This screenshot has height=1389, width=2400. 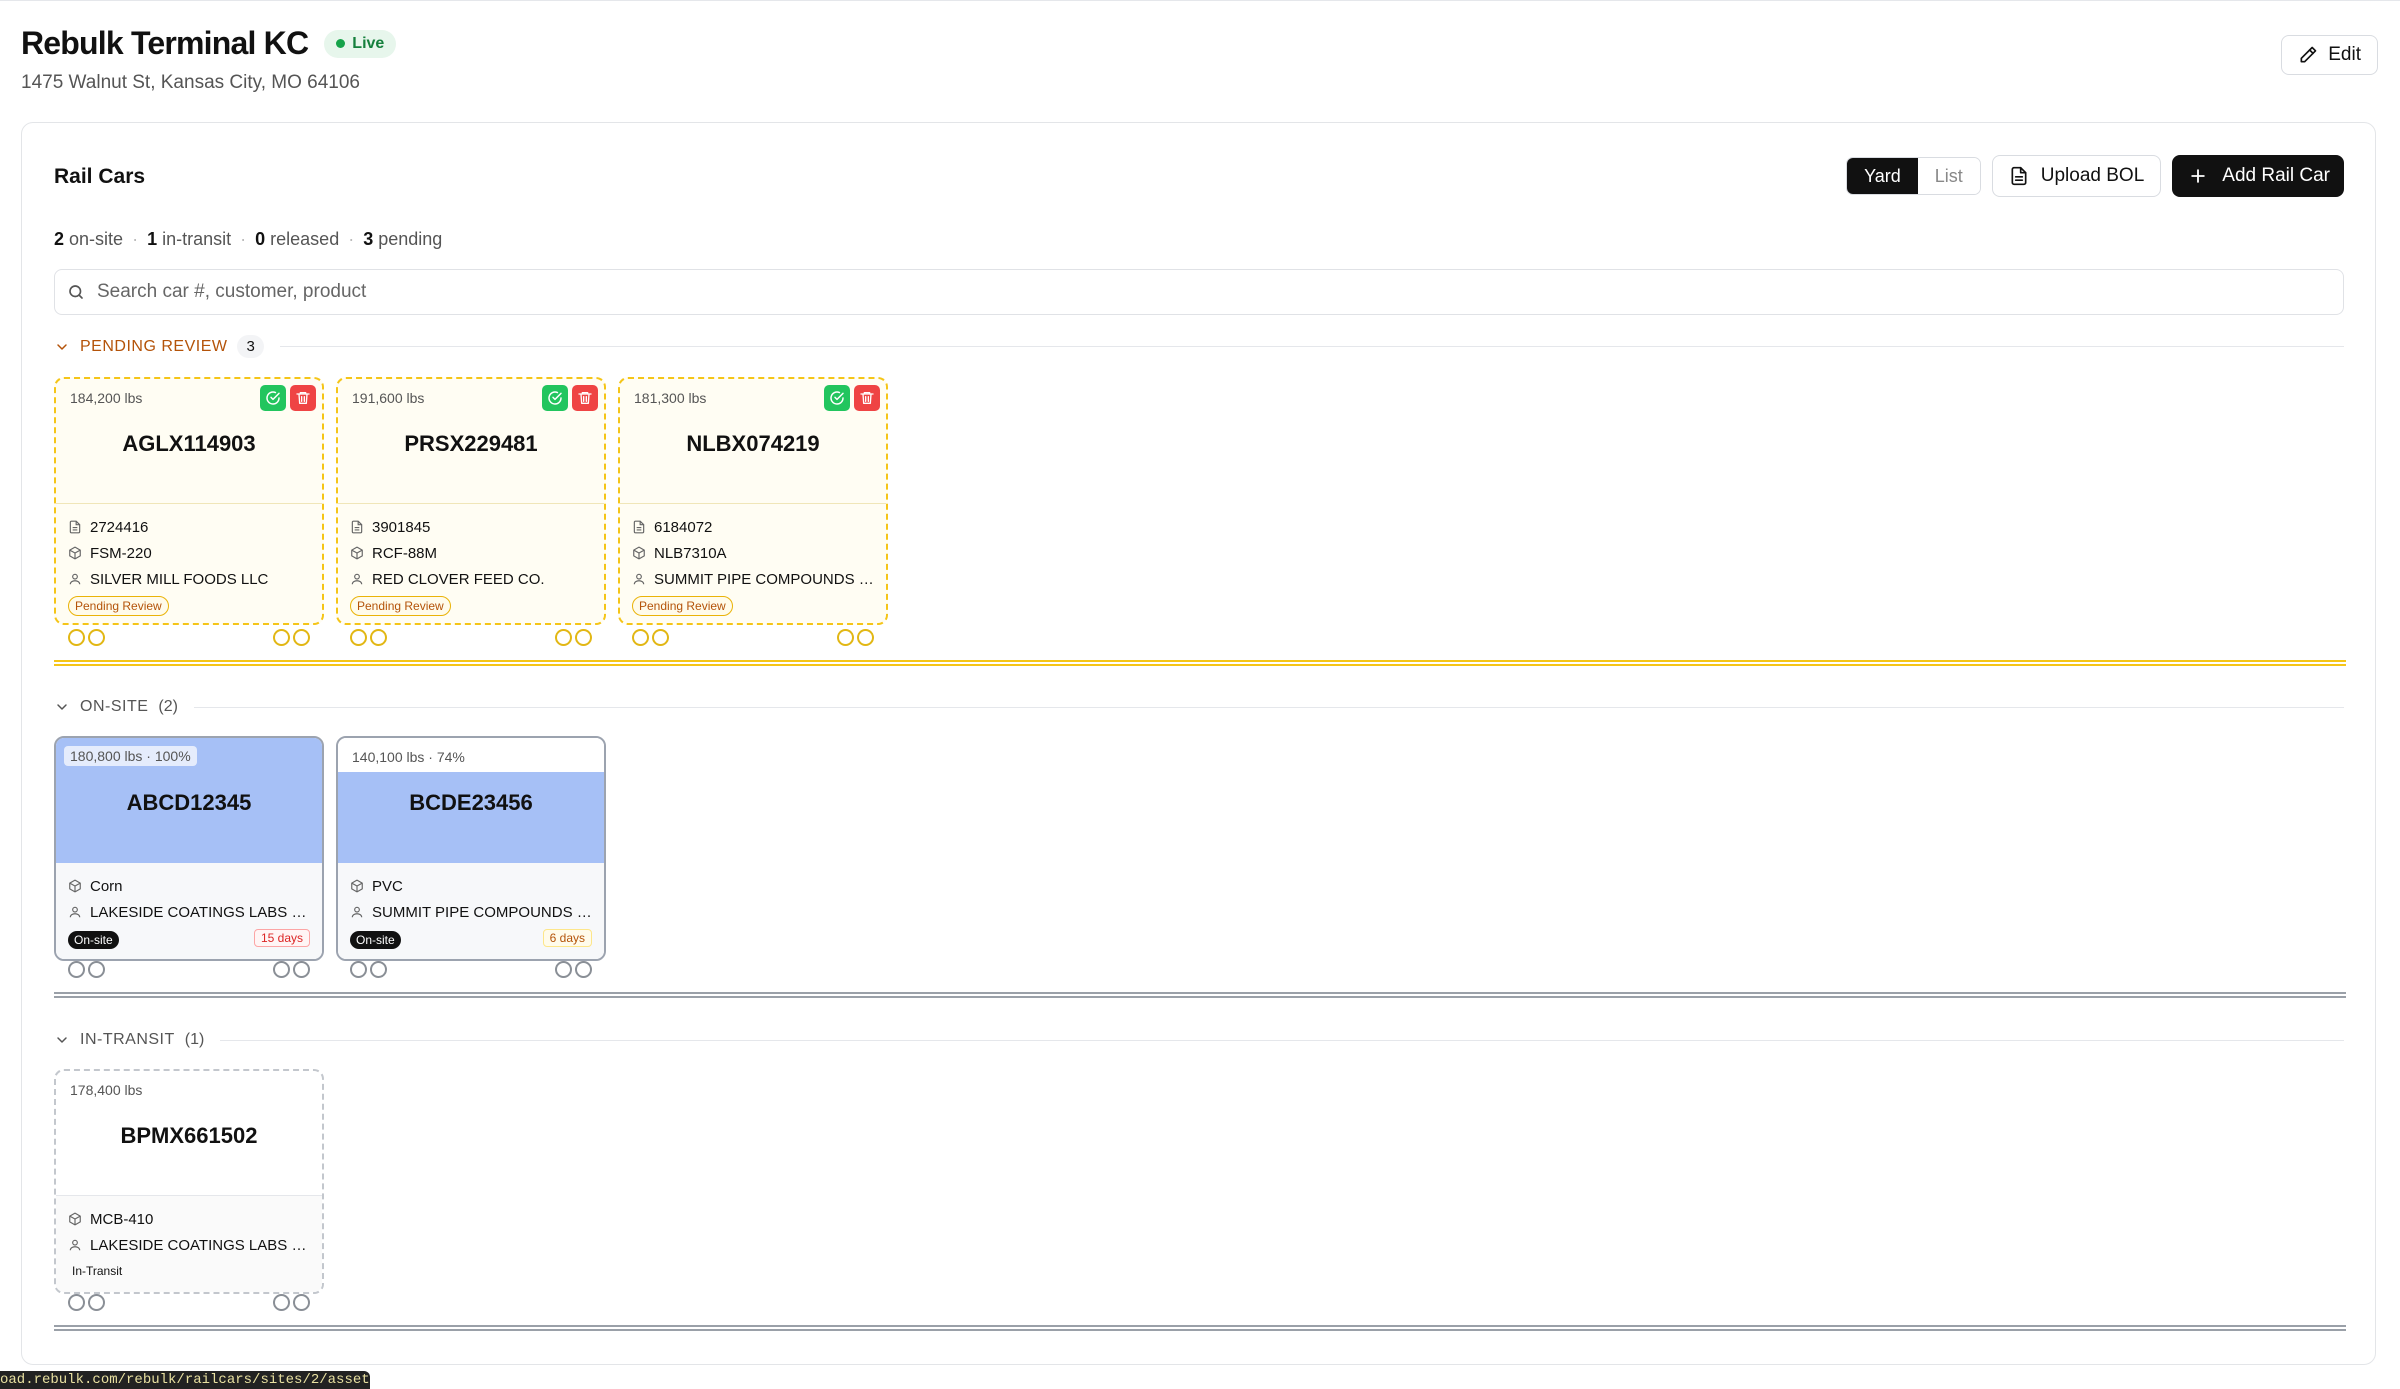 I want to click on view-toggle: Yard List, so click(x=1913, y=176).